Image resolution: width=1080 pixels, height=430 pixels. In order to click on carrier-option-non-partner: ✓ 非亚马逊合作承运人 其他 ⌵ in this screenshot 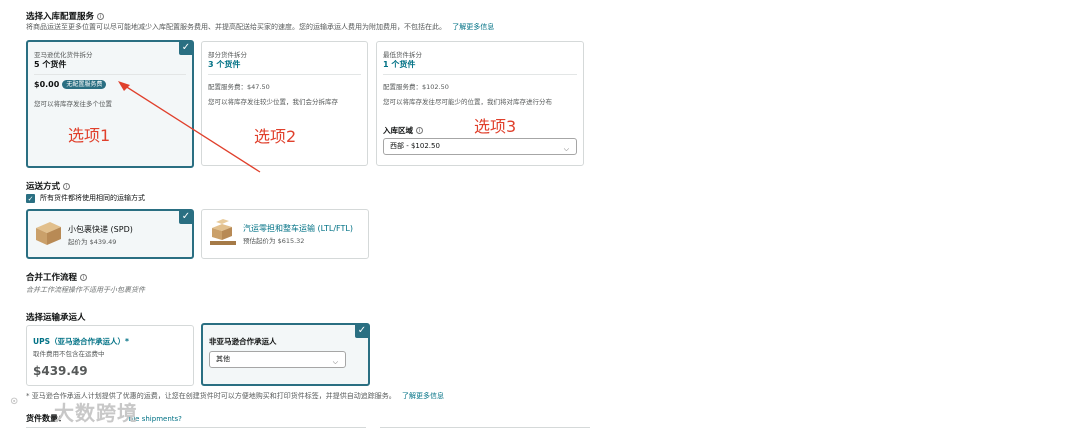, I will do `click(285, 354)`.